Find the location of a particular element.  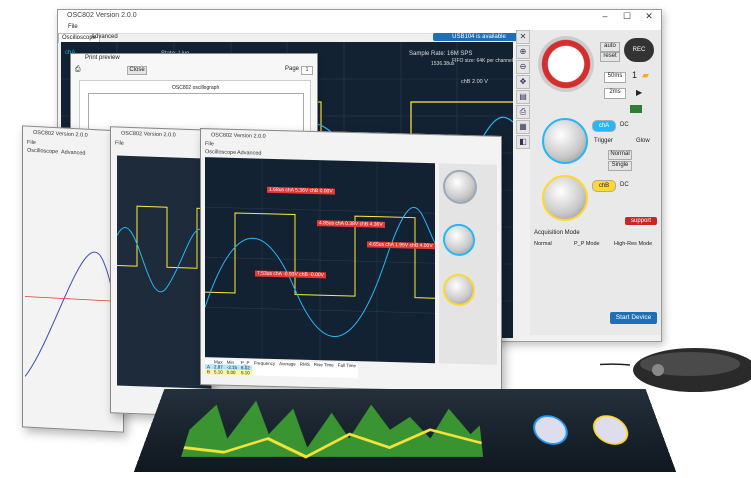

cha-button: chA is located at coordinates (604, 126).